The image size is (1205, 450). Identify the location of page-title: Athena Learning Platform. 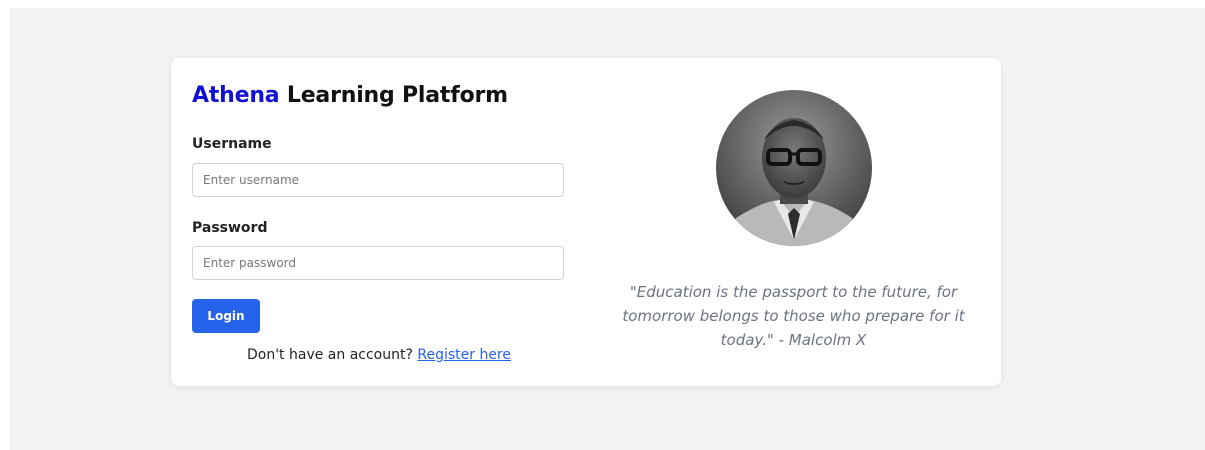
(350, 95).